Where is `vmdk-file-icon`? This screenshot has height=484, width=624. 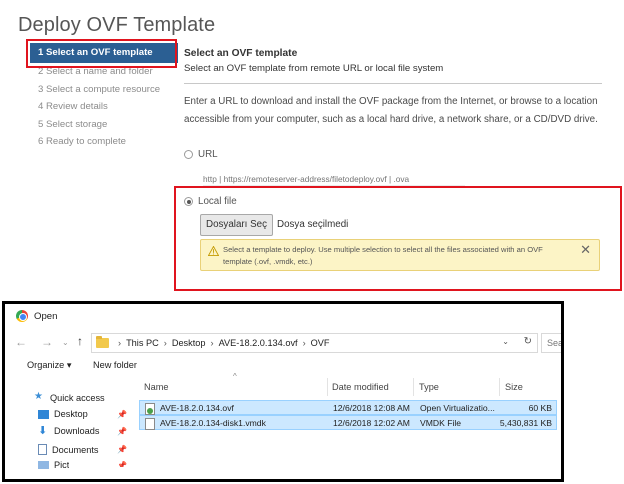
vmdk-file-icon is located at coordinates (150, 424).